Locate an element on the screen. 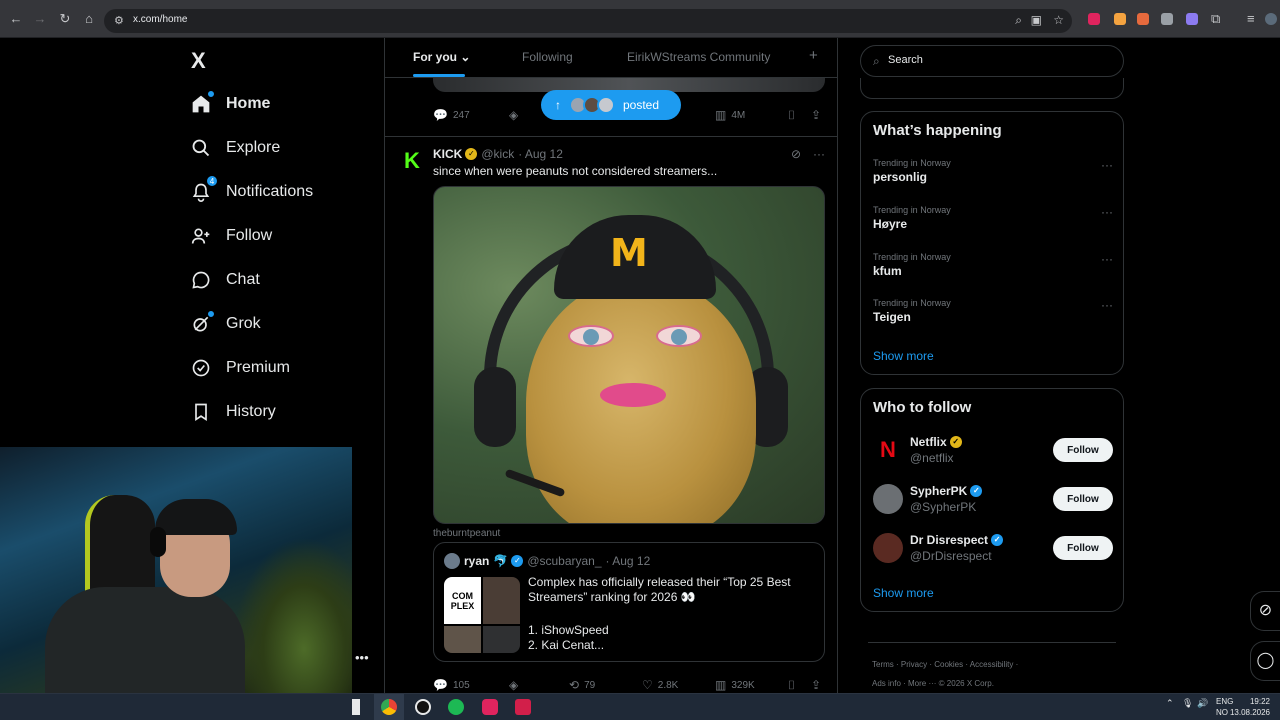 The height and width of the screenshot is (720, 1280). views-button: ▥ 329K is located at coordinates (735, 685).